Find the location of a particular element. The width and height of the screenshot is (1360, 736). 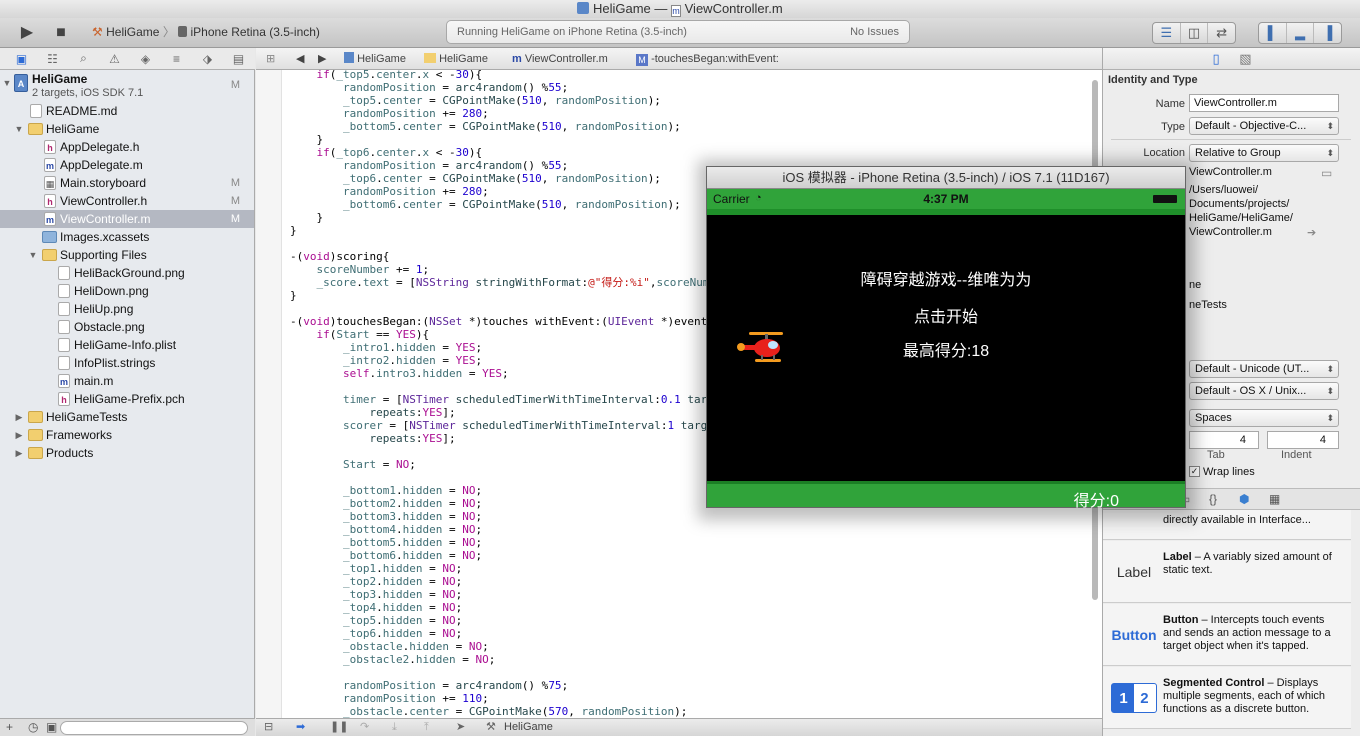

stop-button: ■ is located at coordinates (61, 33).